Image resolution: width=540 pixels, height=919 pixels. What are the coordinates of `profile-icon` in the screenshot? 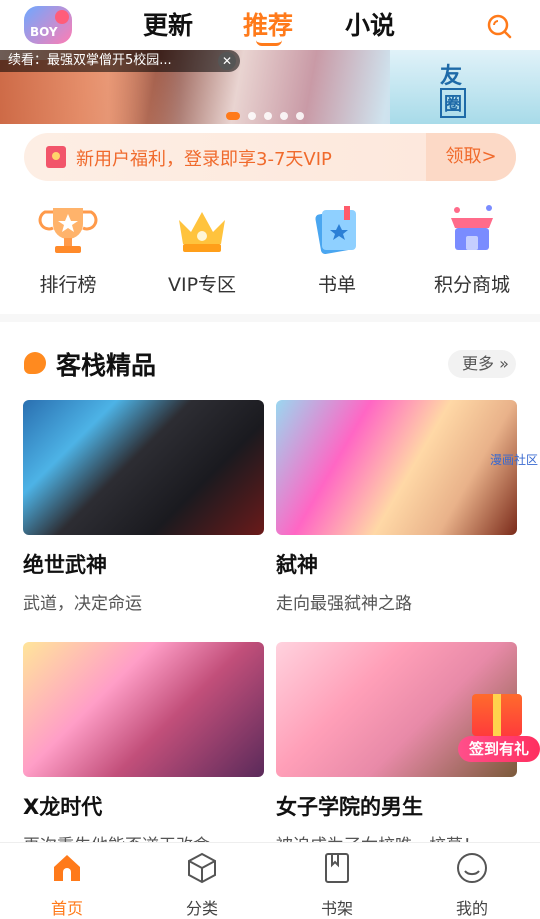 It's located at (472, 868).